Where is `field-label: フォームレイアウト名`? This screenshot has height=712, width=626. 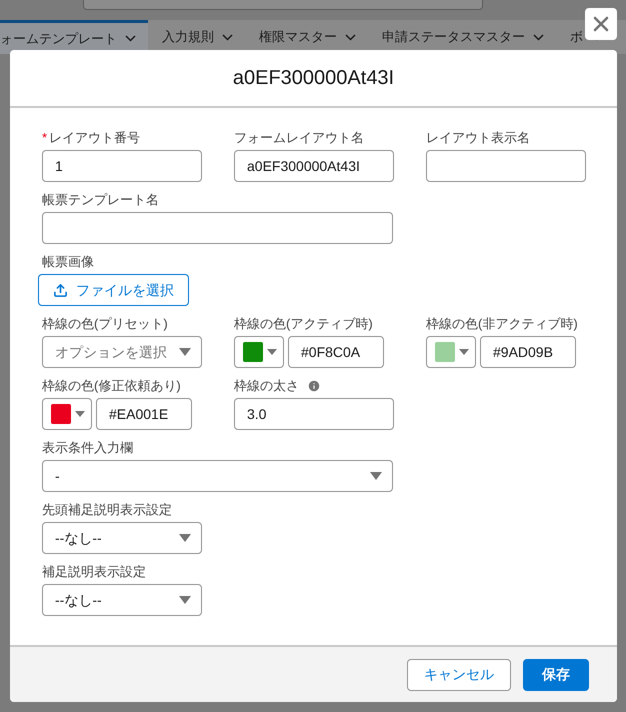 field-label: フォームレイアウト名 is located at coordinates (299, 138).